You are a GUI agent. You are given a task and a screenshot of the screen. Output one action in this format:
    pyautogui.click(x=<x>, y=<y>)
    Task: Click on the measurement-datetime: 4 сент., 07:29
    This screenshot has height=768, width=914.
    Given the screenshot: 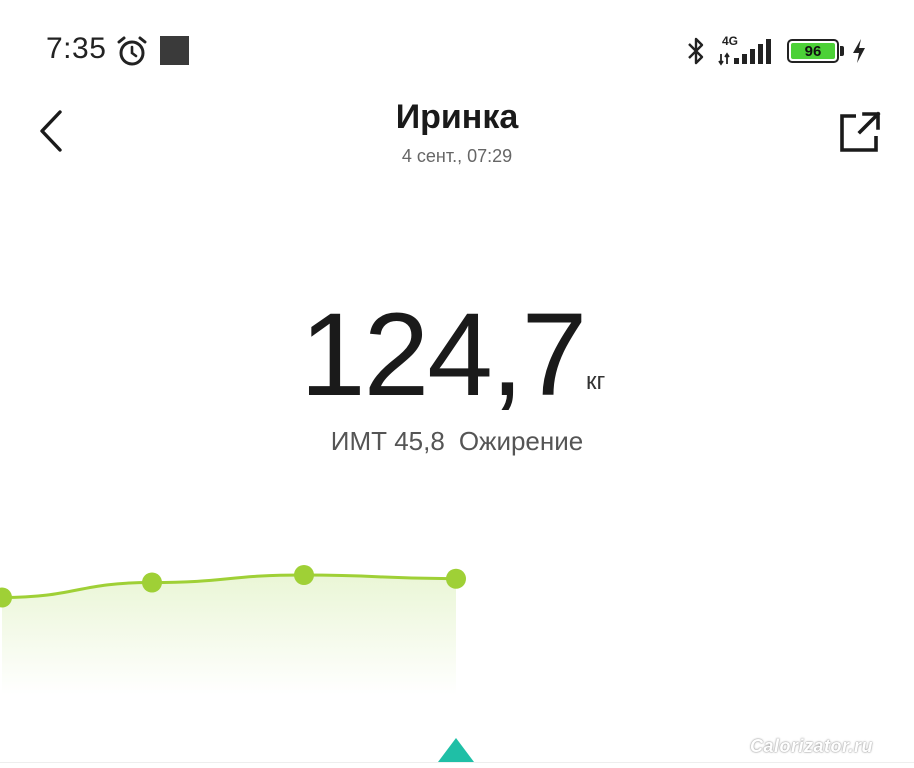 What is the action you would take?
    pyautogui.click(x=457, y=156)
    